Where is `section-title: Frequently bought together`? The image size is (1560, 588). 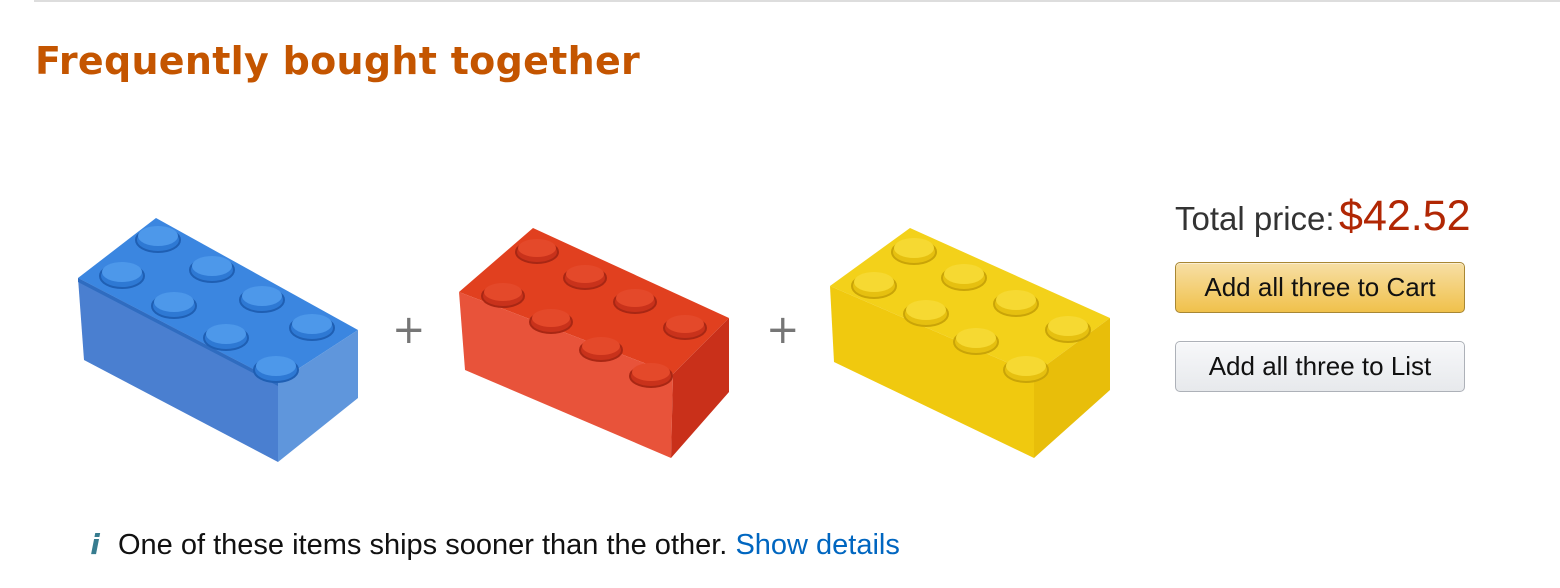
section-title: Frequently bought together is located at coordinates (338, 61).